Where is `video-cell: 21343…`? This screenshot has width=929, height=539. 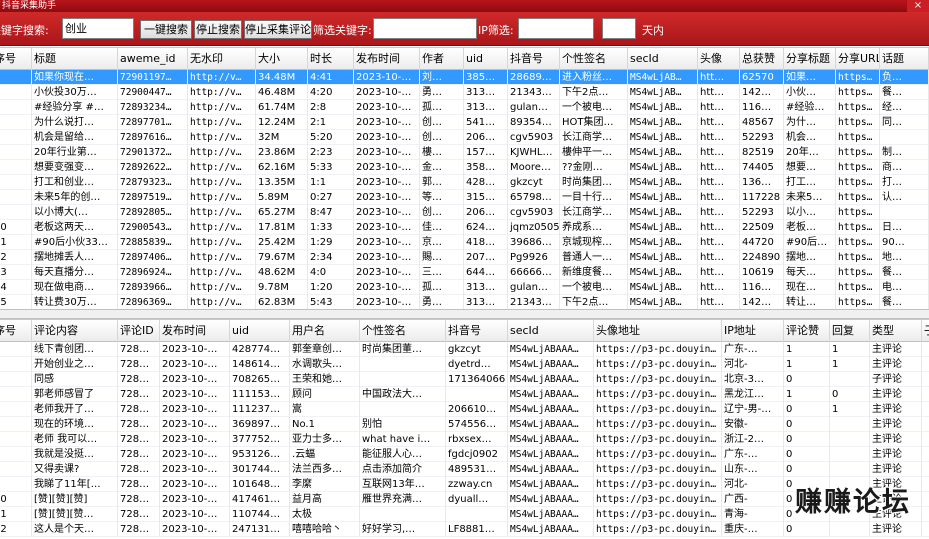
video-cell: 21343… is located at coordinates (534, 302).